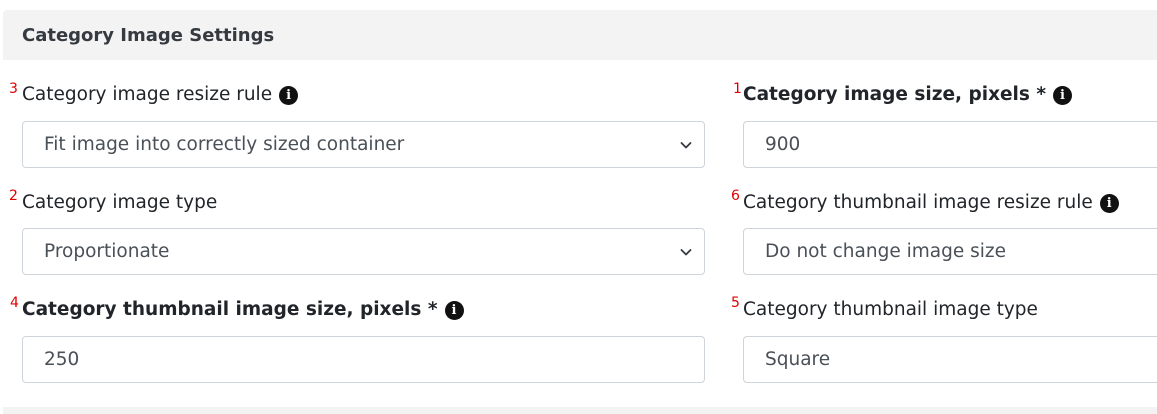 The height and width of the screenshot is (414, 1157). Describe the element at coordinates (737, 89) in the screenshot. I see `field-number-marker: 1` at that location.